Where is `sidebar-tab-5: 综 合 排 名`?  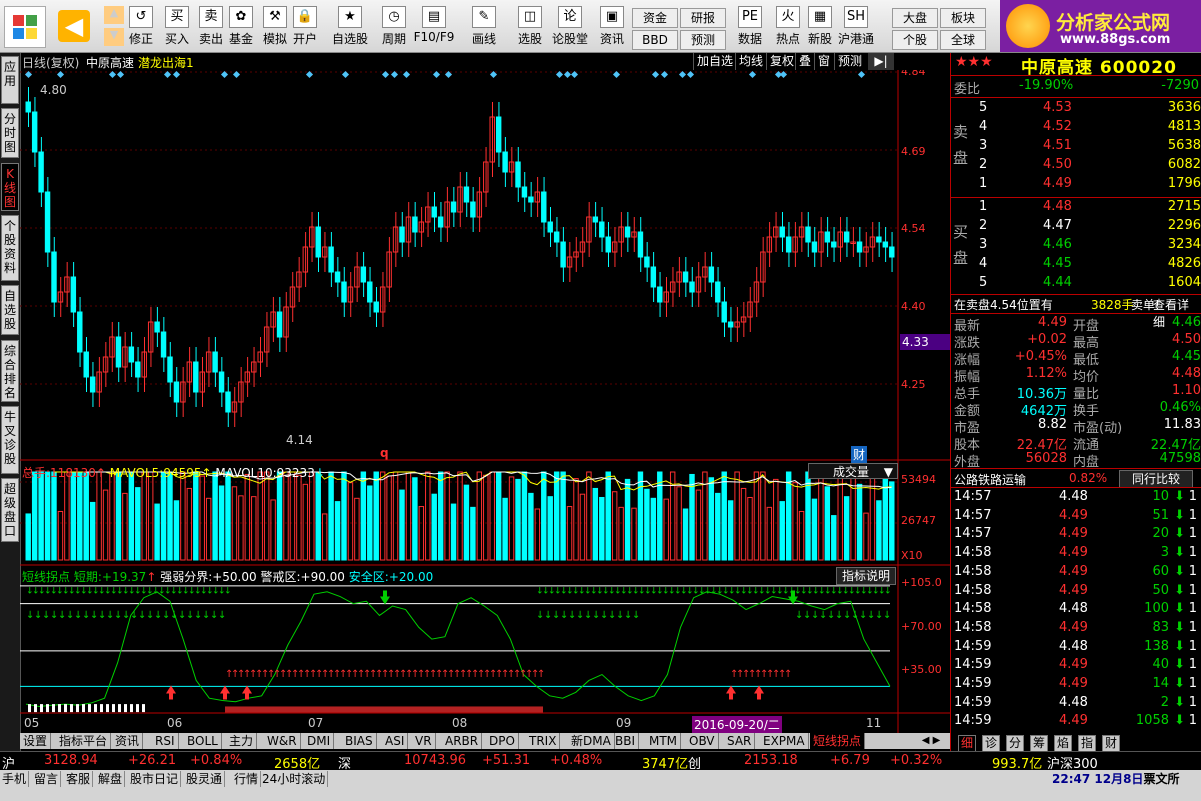
sidebar-tab-5: 综 合 排 名 is located at coordinates (10, 371).